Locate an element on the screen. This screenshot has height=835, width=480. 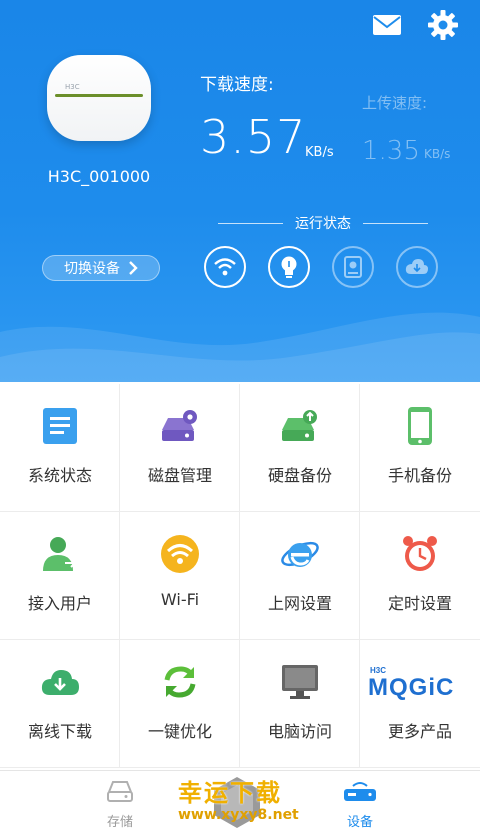
grid-item-internet-settings: 上网设置 is located at coordinates (300, 576).